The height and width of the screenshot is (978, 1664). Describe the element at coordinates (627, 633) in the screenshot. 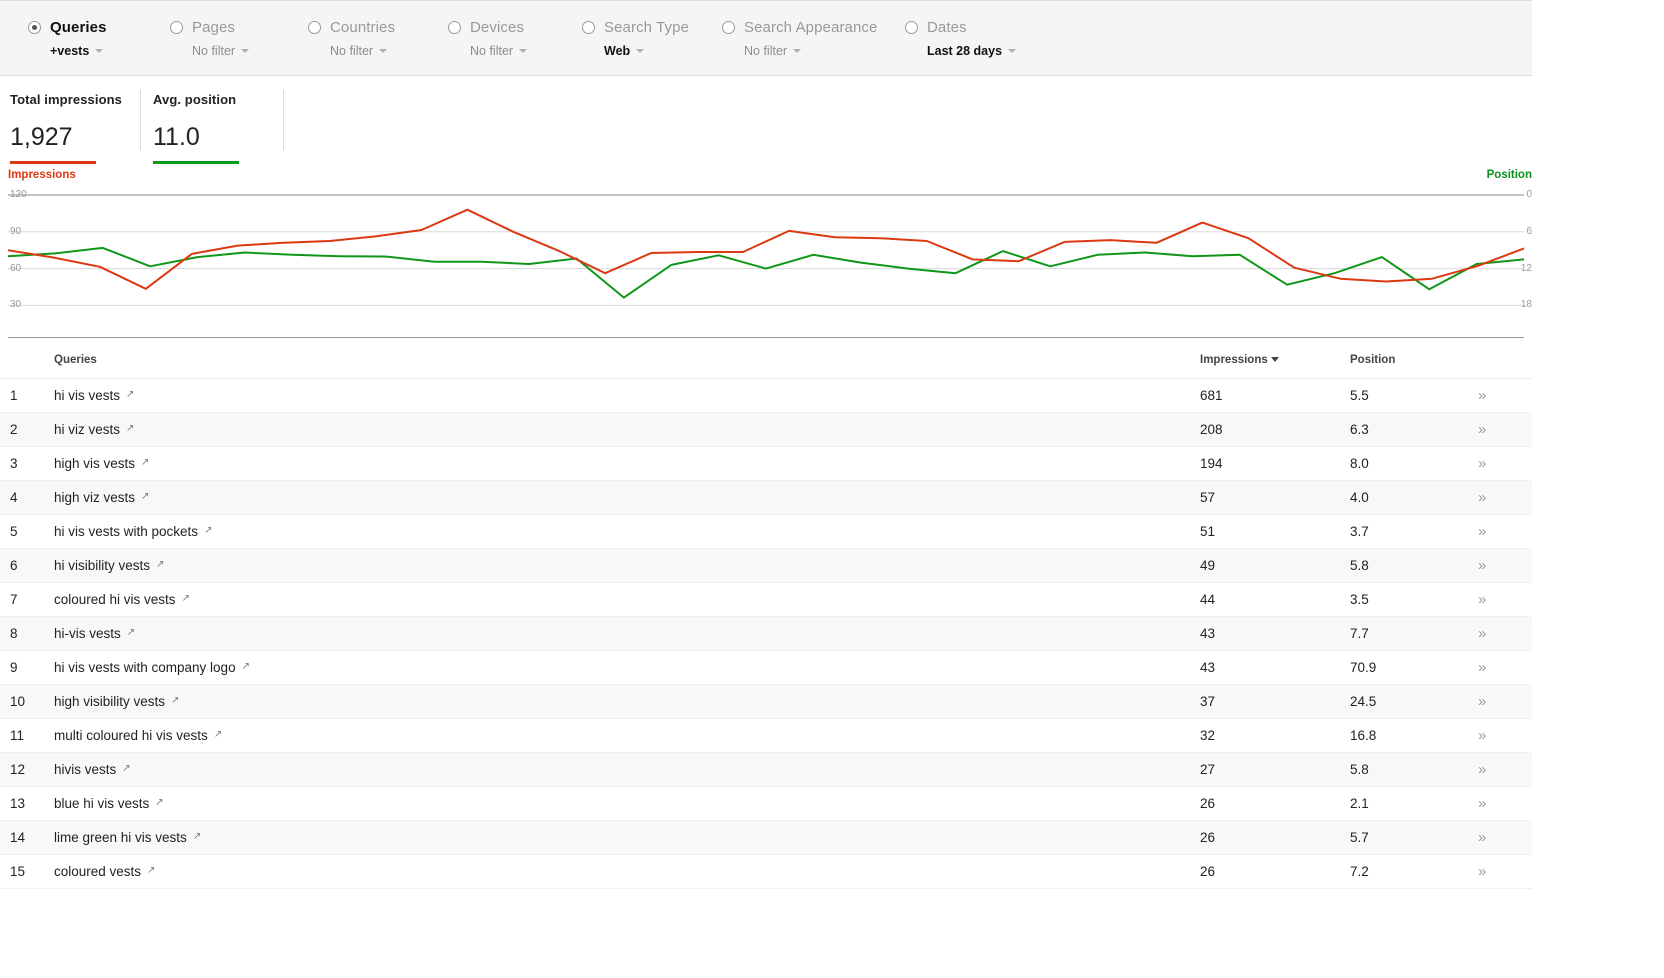

I see `row-query: hi-vis vests ↗` at that location.